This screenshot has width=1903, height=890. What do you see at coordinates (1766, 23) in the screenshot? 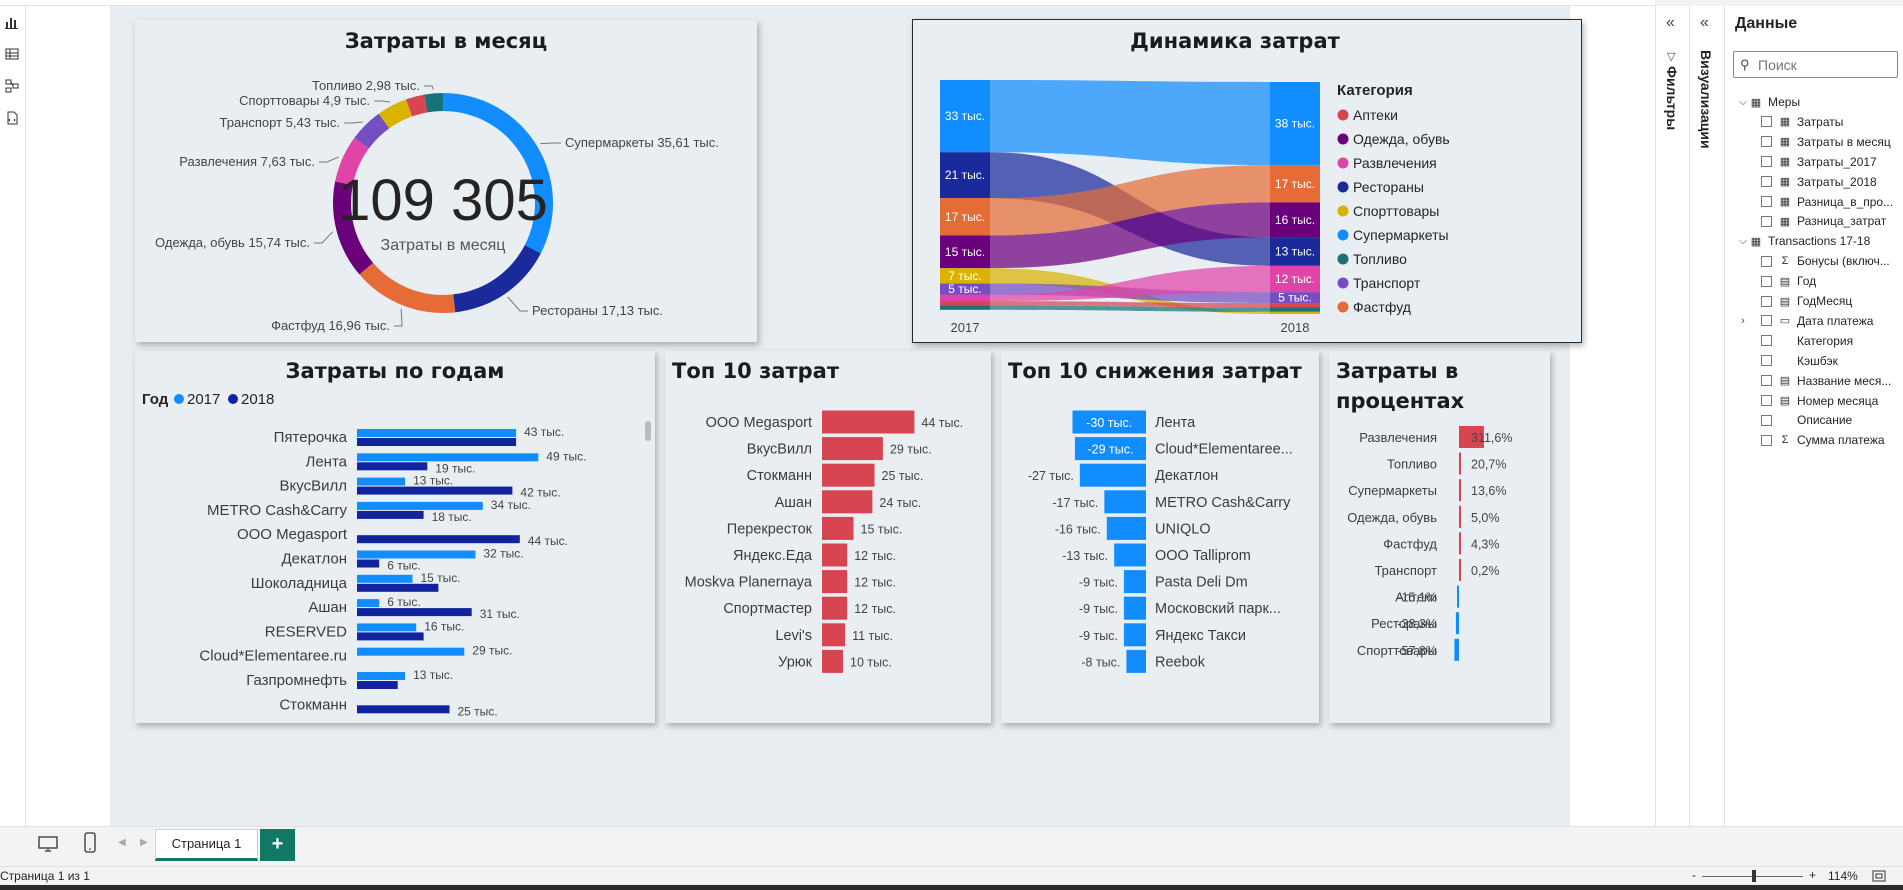
I see `data-pane-title: Данные` at bounding box center [1766, 23].